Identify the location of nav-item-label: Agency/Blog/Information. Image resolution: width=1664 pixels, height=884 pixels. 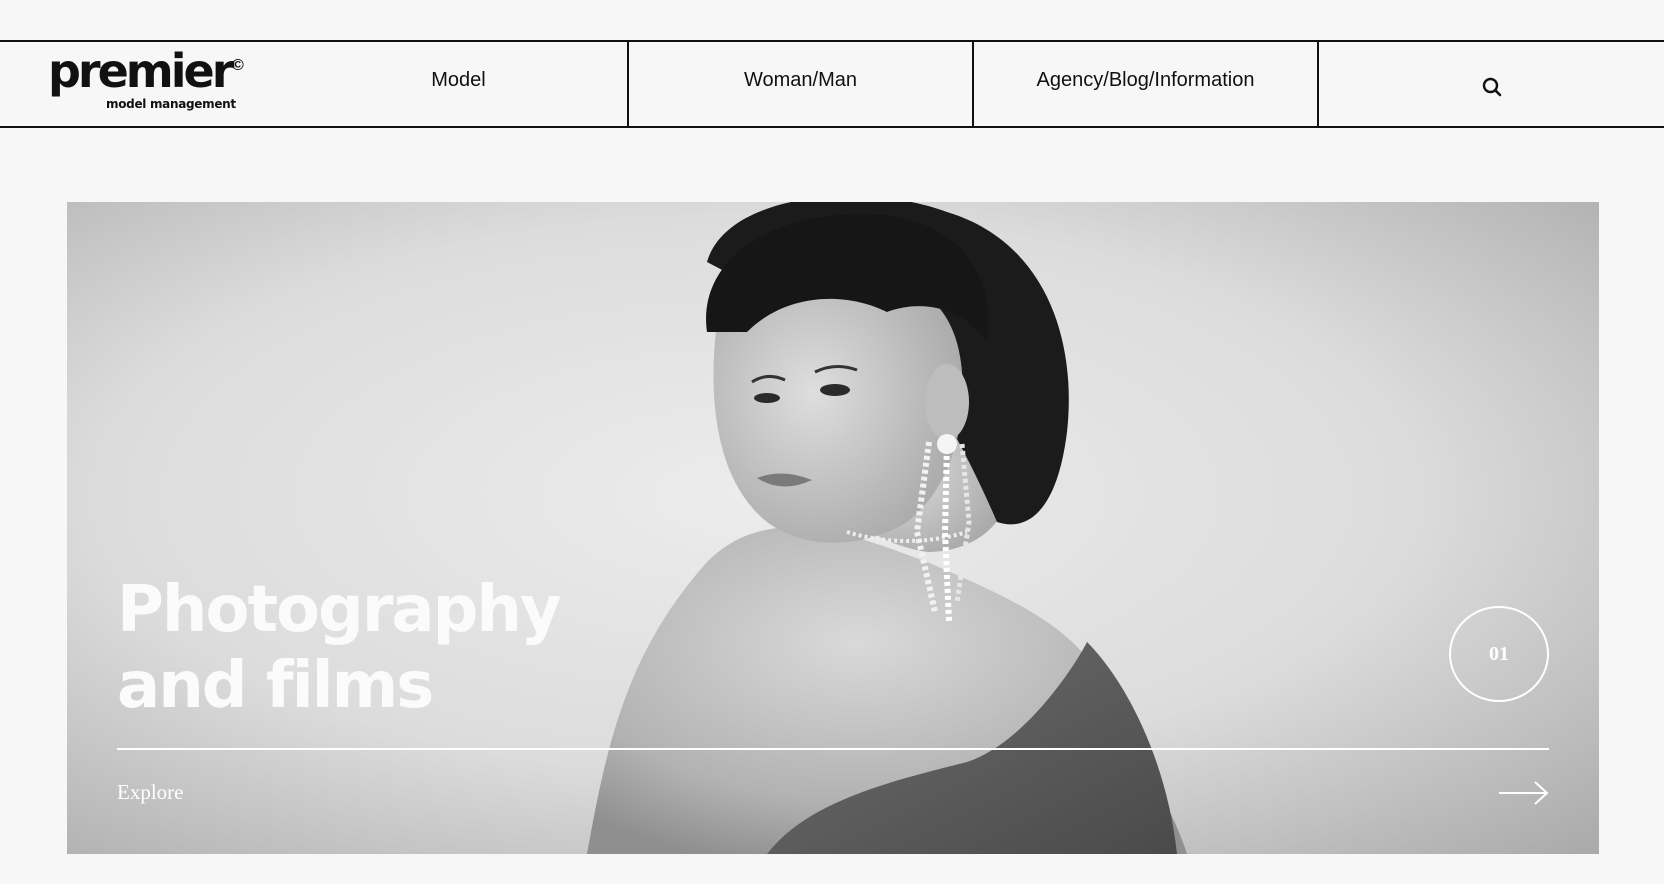
(1145, 79).